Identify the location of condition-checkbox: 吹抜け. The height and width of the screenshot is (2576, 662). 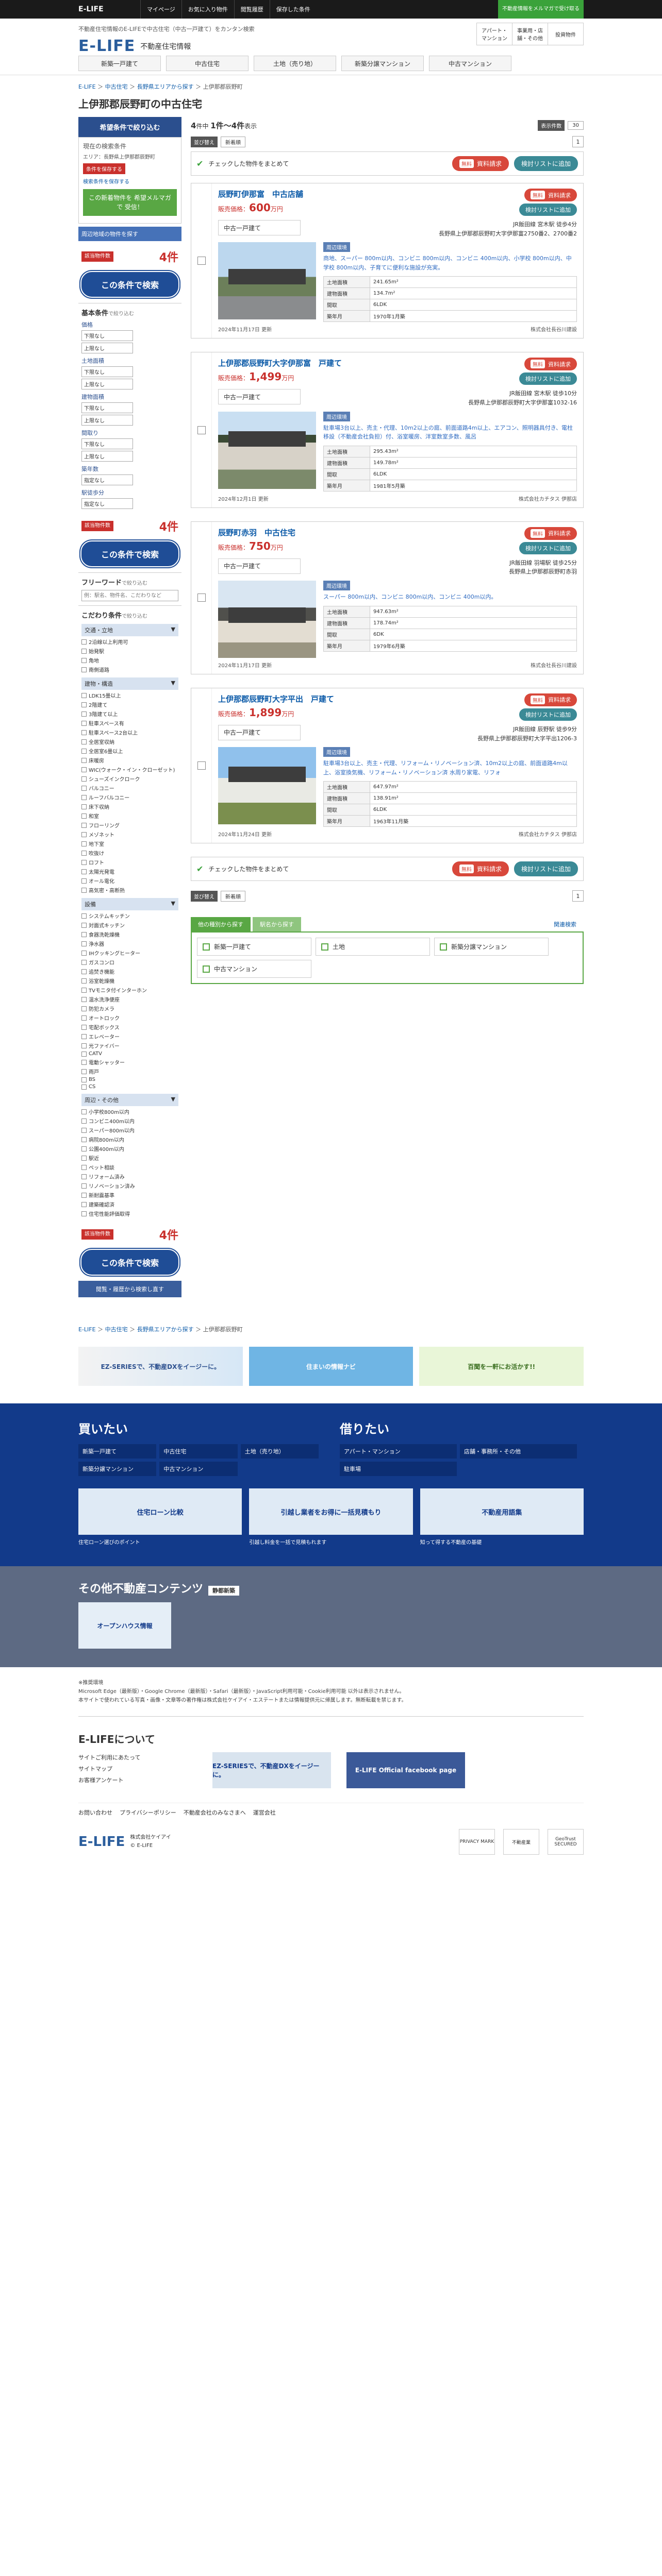
(129, 853).